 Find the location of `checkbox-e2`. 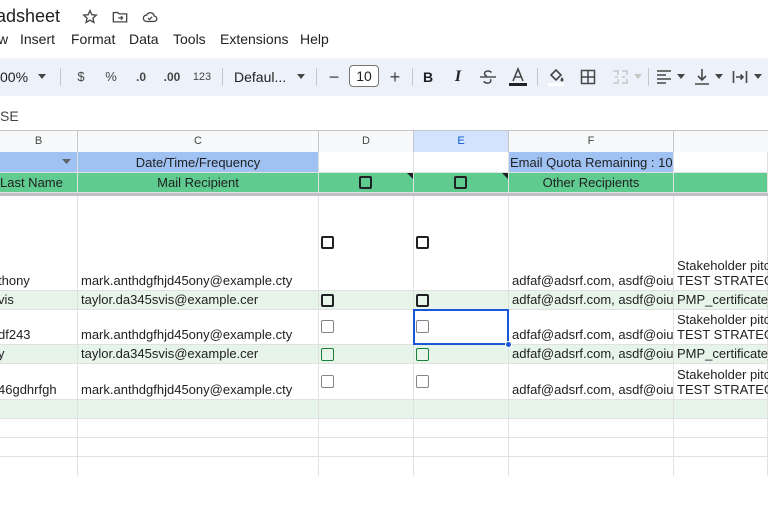

checkbox-e2 is located at coordinates (460, 182).